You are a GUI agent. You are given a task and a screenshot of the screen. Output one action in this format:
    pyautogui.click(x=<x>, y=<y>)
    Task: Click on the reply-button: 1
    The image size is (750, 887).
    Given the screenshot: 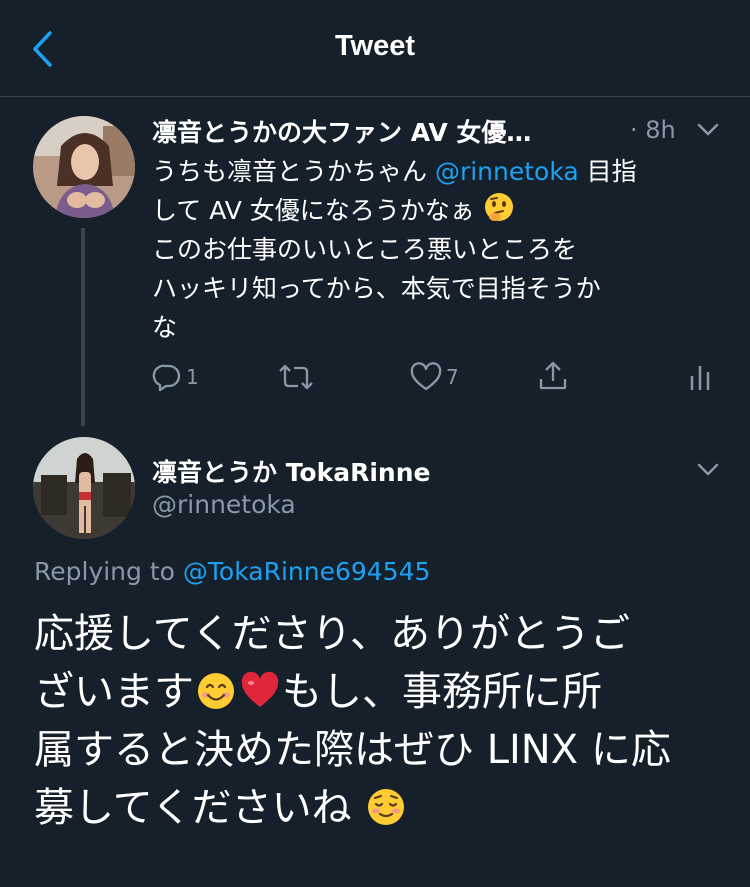 What is the action you would take?
    pyautogui.click(x=175, y=377)
    